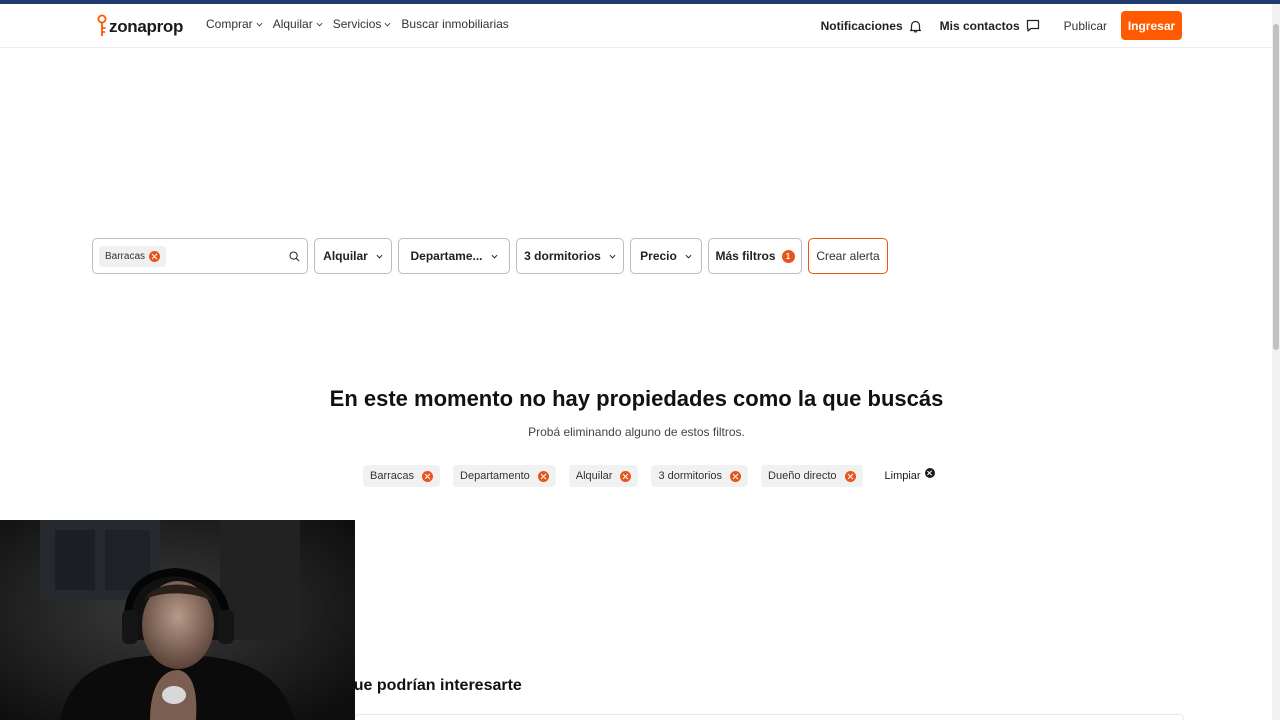 This screenshot has height=720, width=1280. I want to click on more-filters-button: Más filtros 1, so click(755, 256).